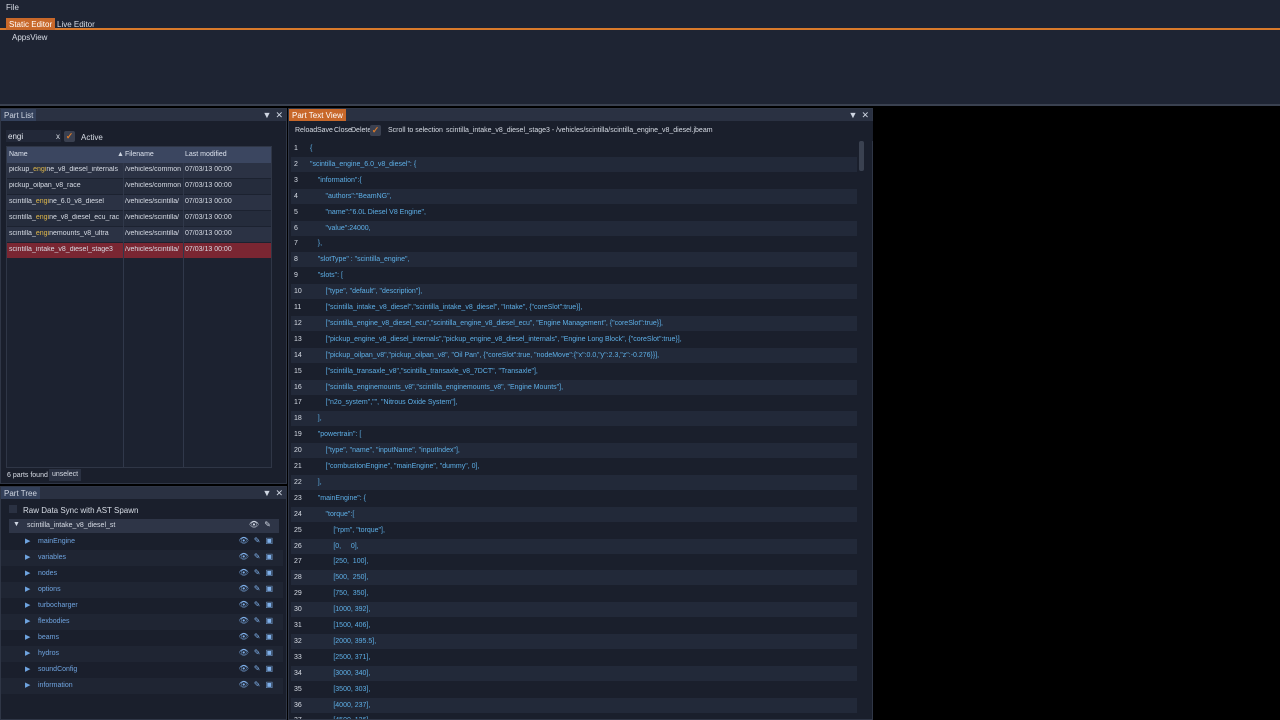 This screenshot has width=1280, height=720. Describe the element at coordinates (152, 249) in the screenshot. I see `part-filename: /vehicles/scintilla/` at that location.